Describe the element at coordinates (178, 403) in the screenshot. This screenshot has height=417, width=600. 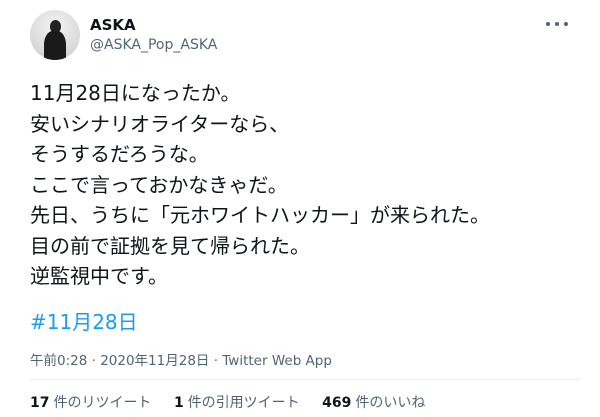
I see `quotes-count: 1` at that location.